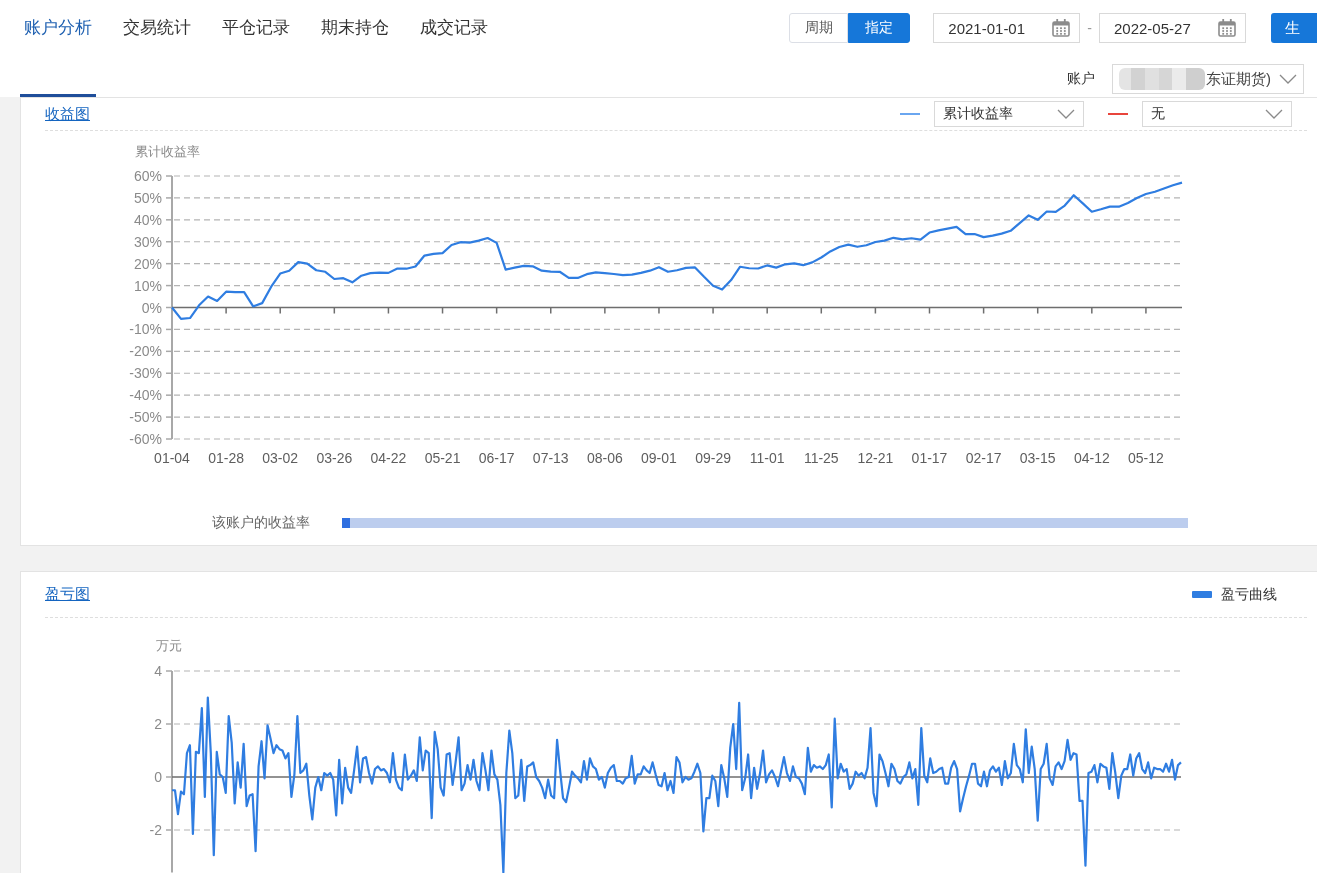 This screenshot has height=873, width=1317. What do you see at coordinates (147, 263) in the screenshot?
I see `axis-tick-label: 20%` at bounding box center [147, 263].